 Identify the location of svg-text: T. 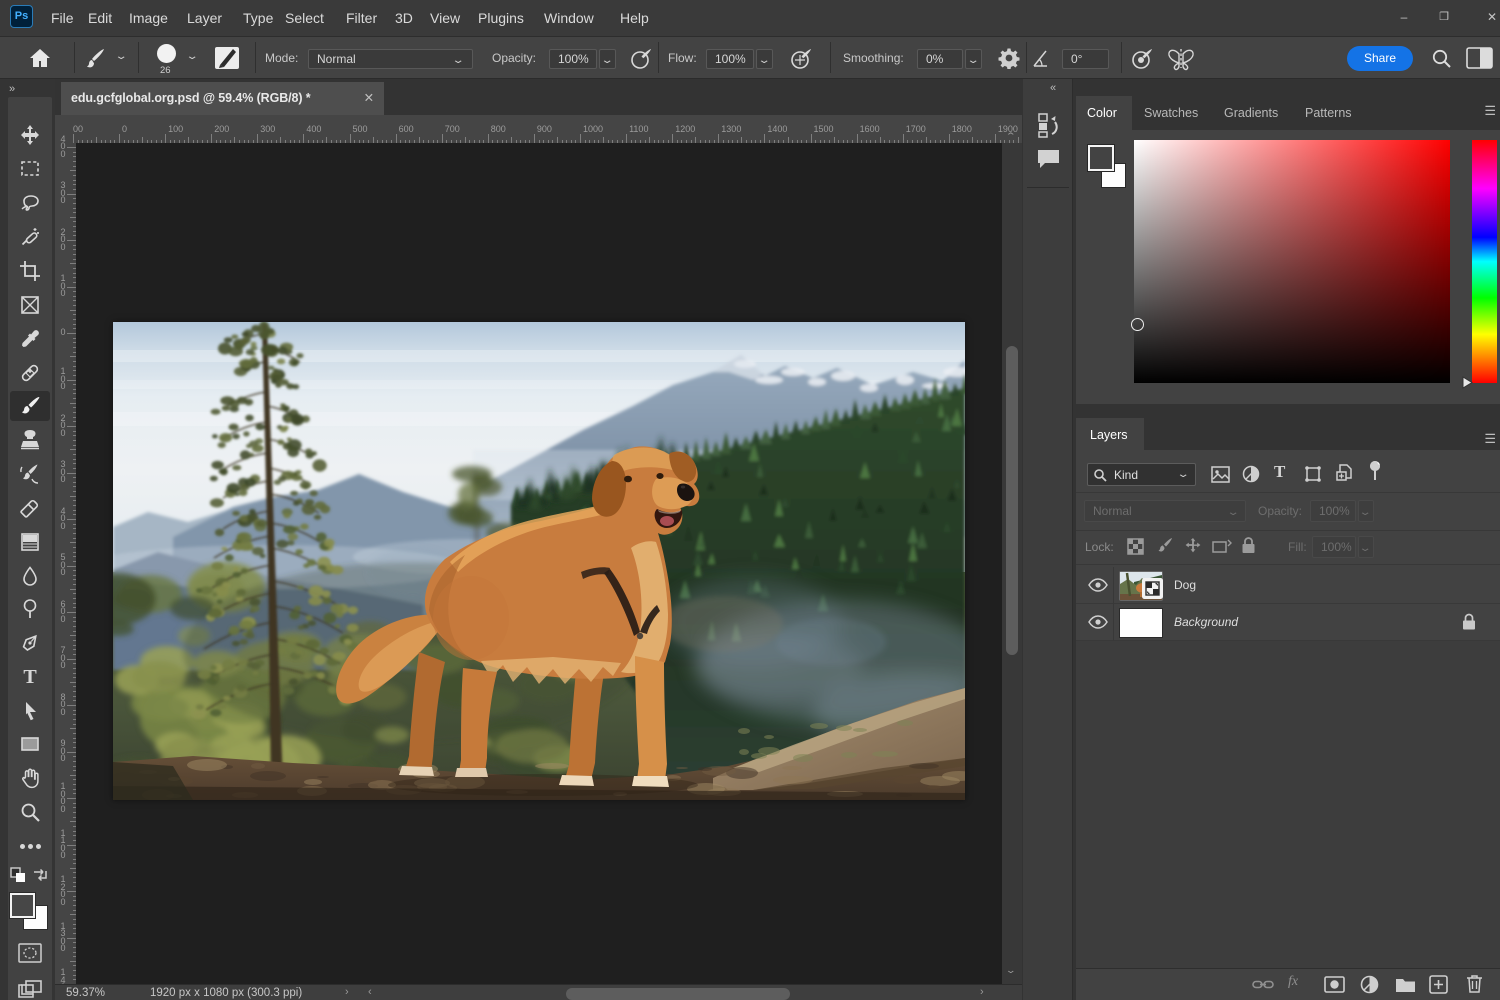
(30, 677).